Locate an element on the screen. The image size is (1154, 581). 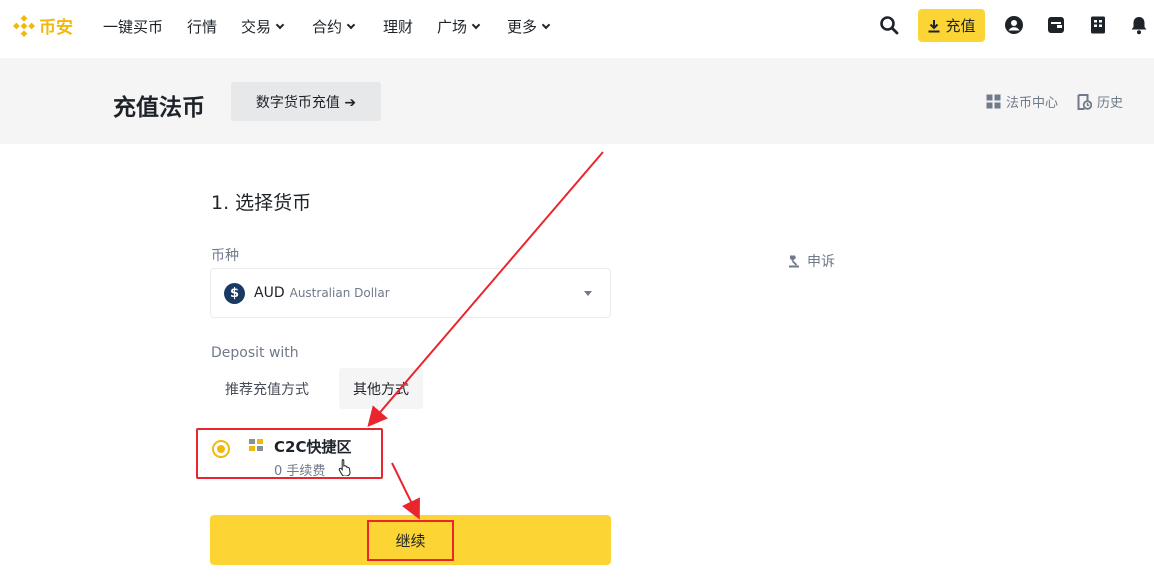
search-icon is located at coordinates (889, 25).